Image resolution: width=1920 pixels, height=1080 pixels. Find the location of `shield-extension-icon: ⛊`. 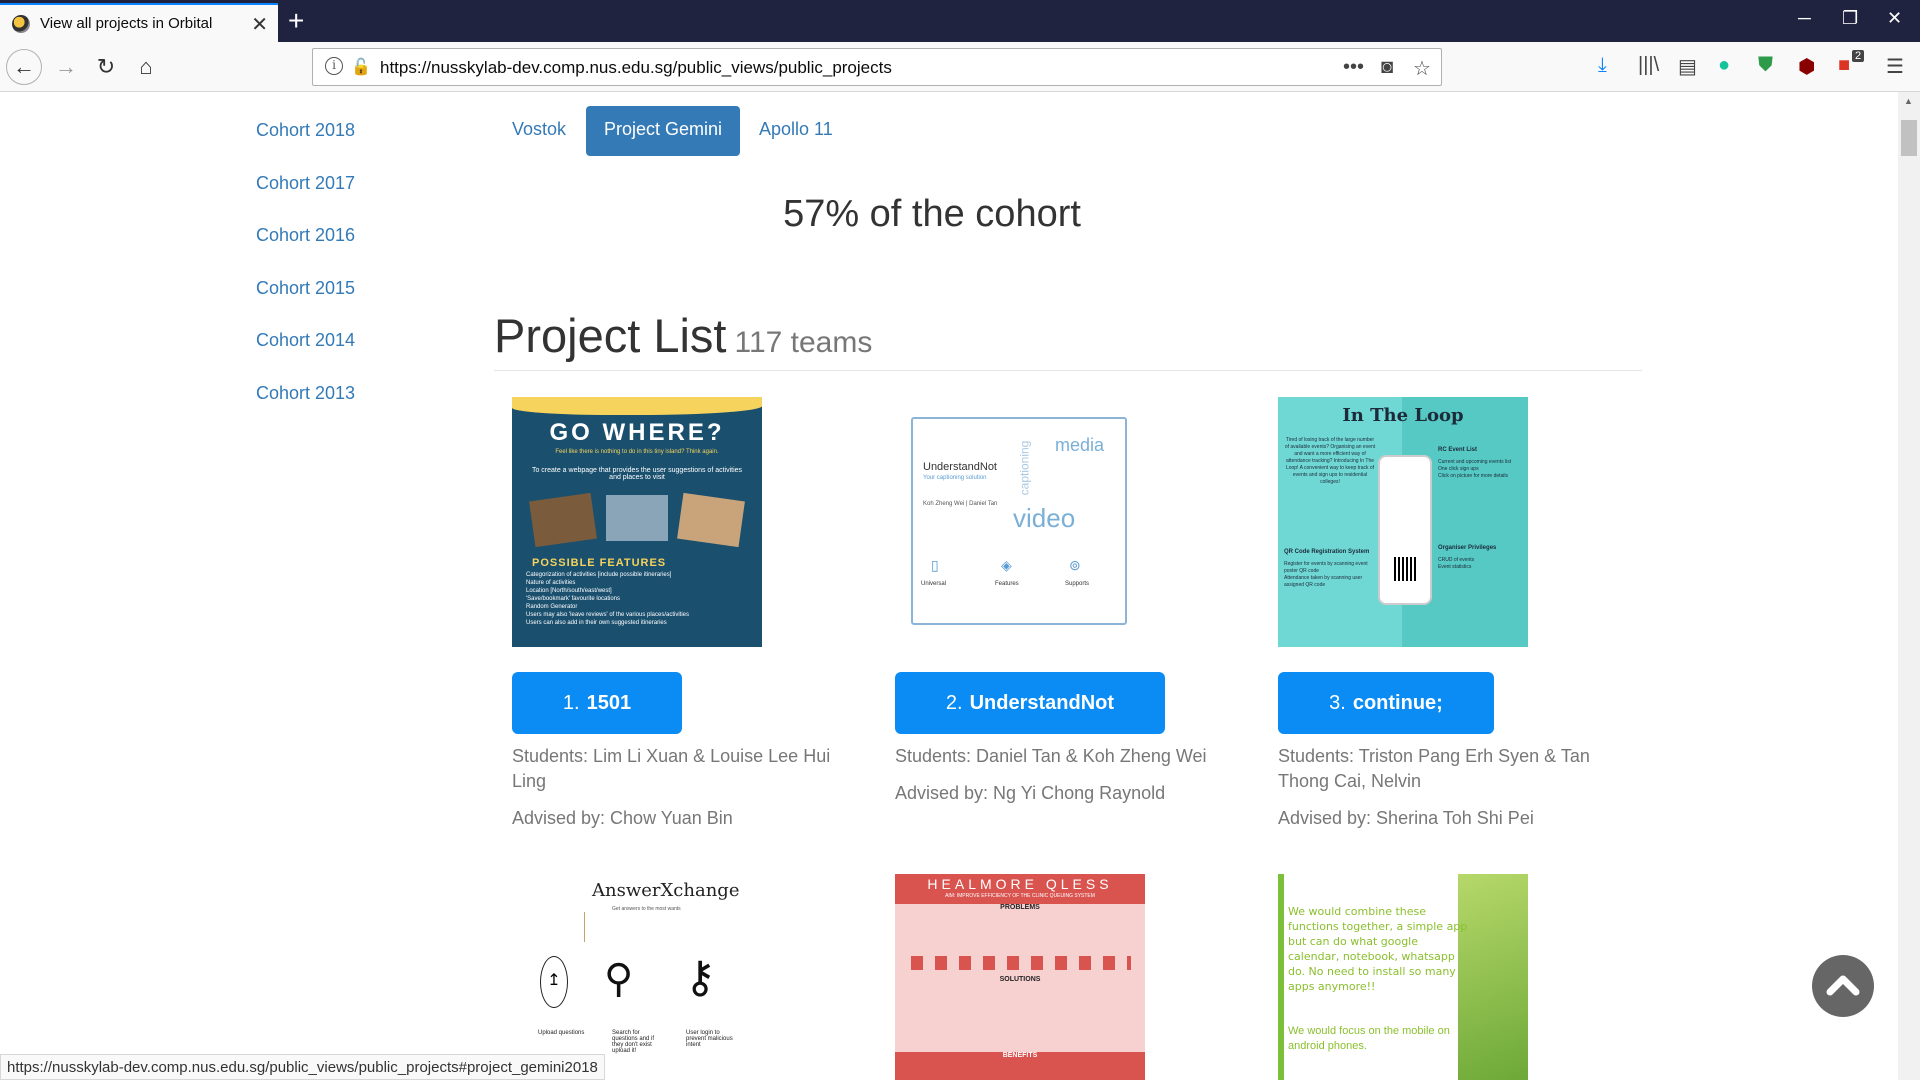

shield-extension-icon: ⛊ is located at coordinates (1765, 65).